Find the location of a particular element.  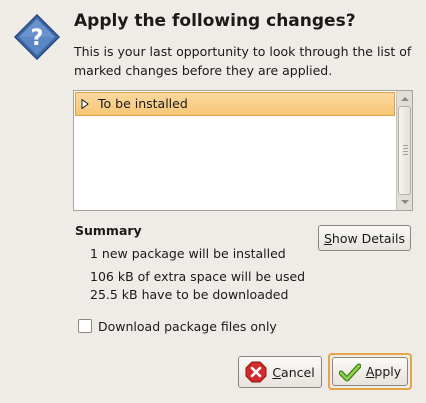

checkmark-icon is located at coordinates (349, 372).